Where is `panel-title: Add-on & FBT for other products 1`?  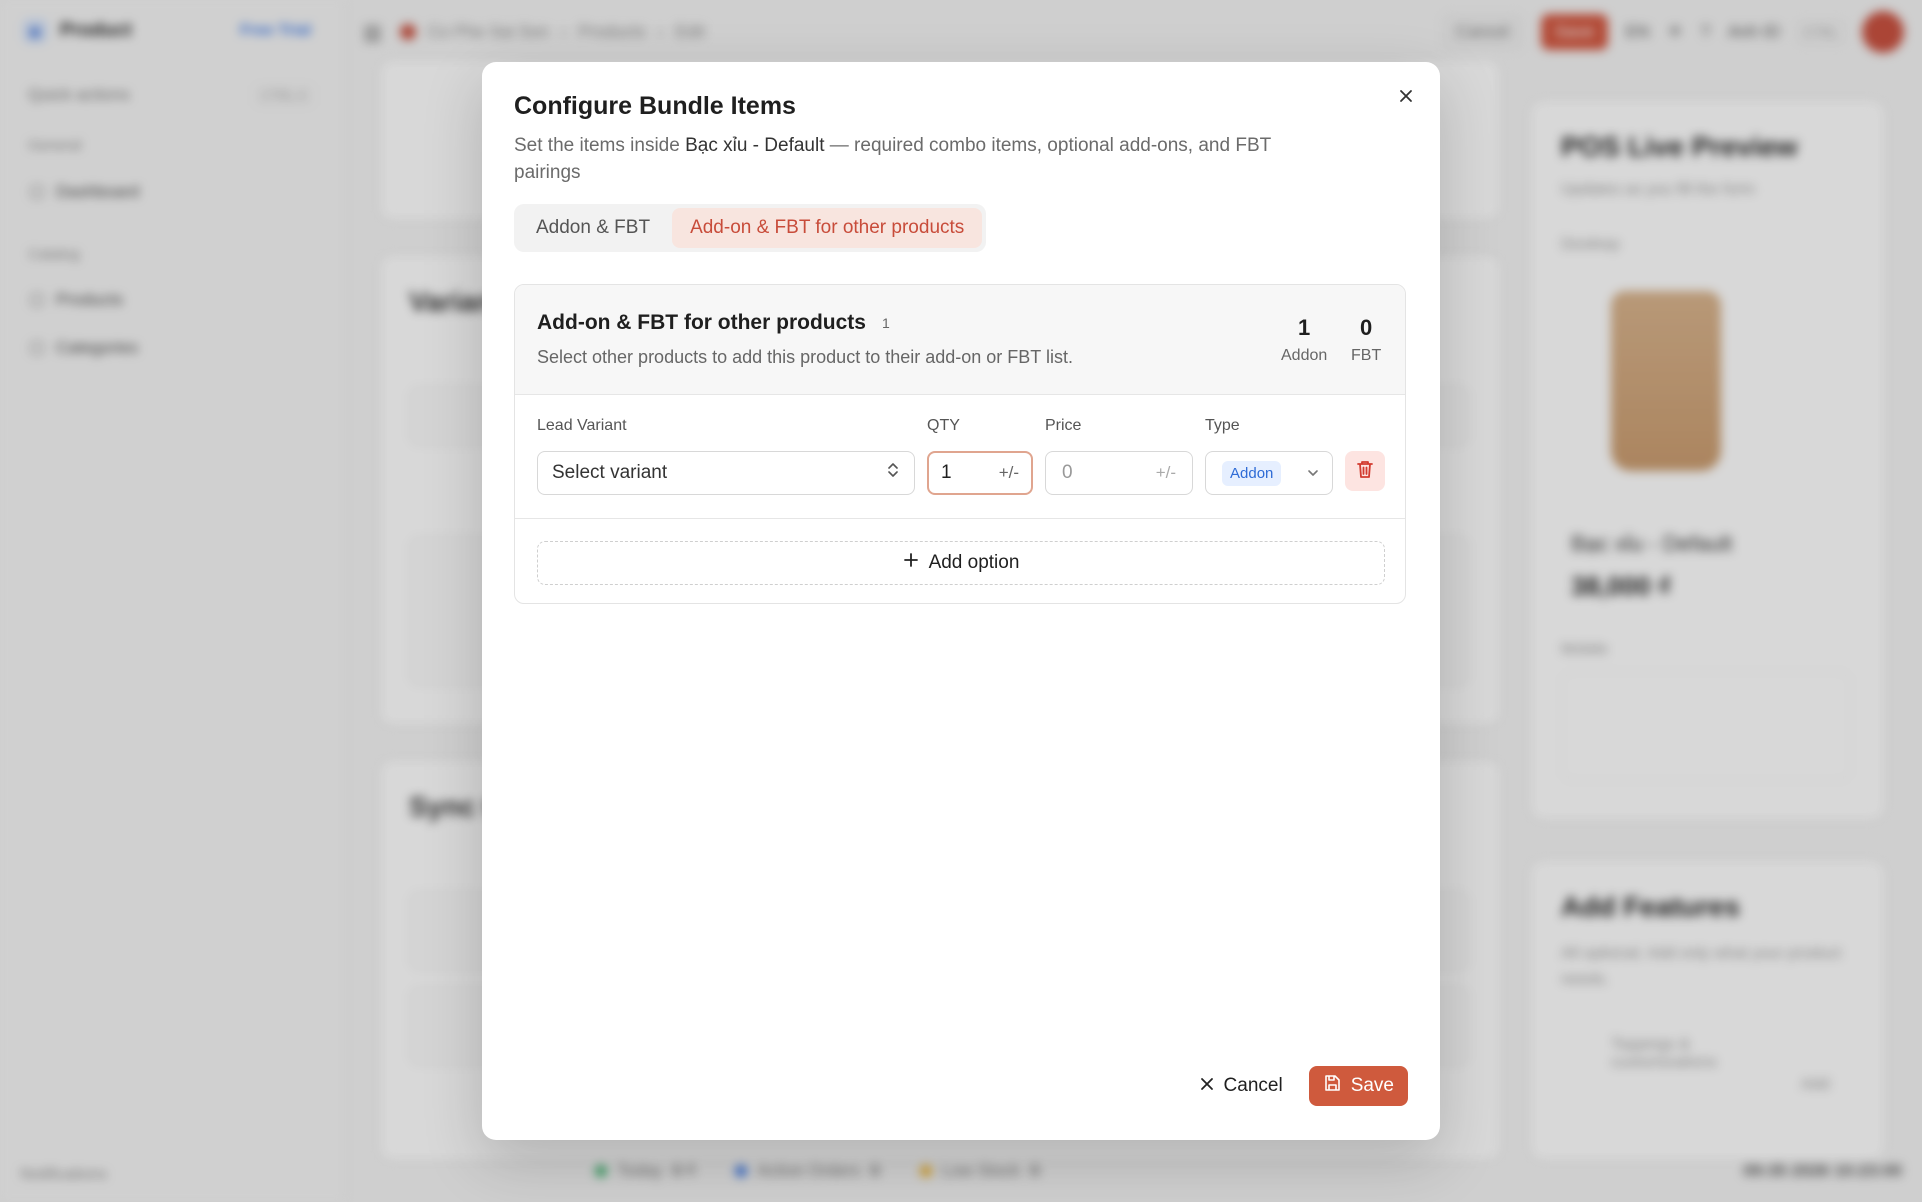
panel-title: Add-on & FBT for other products 1 is located at coordinates (713, 323).